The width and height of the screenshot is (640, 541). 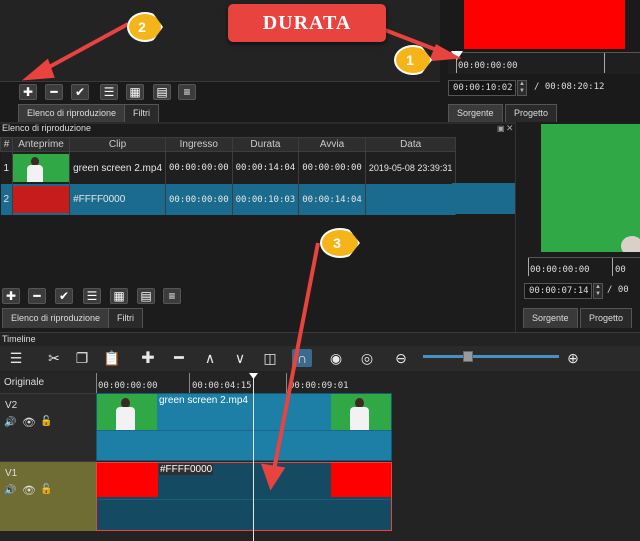 What do you see at coordinates (84, 48) in the screenshot?
I see `arrow-2-to-add-button` at bounding box center [84, 48].